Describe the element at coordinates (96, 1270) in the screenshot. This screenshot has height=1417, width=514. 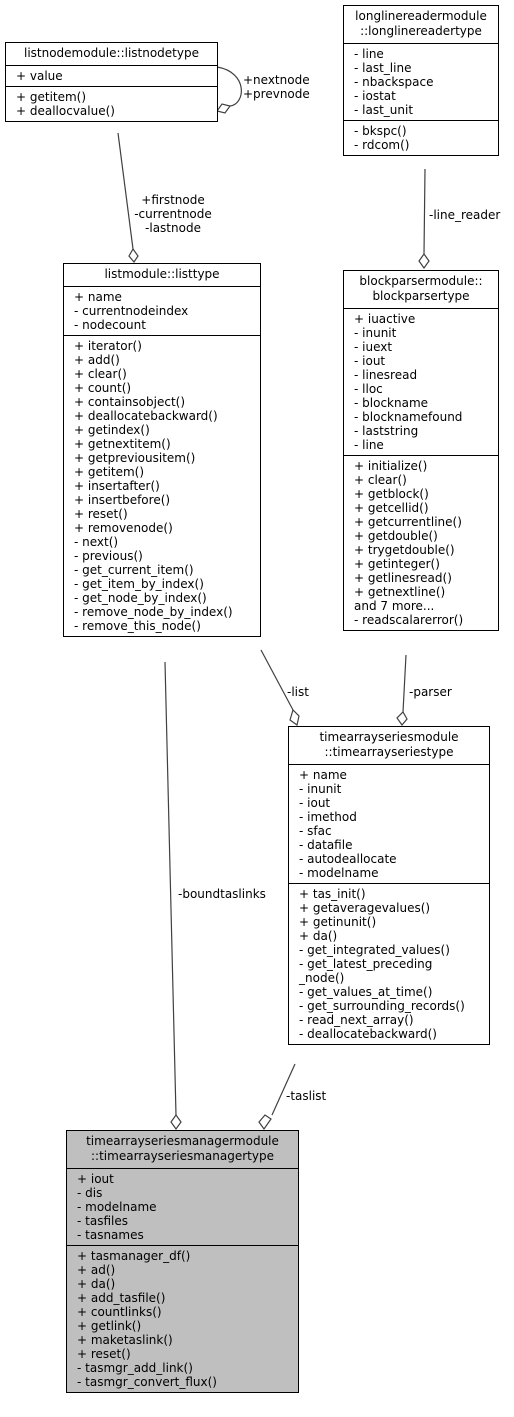
I see `method-item: + ad()` at that location.